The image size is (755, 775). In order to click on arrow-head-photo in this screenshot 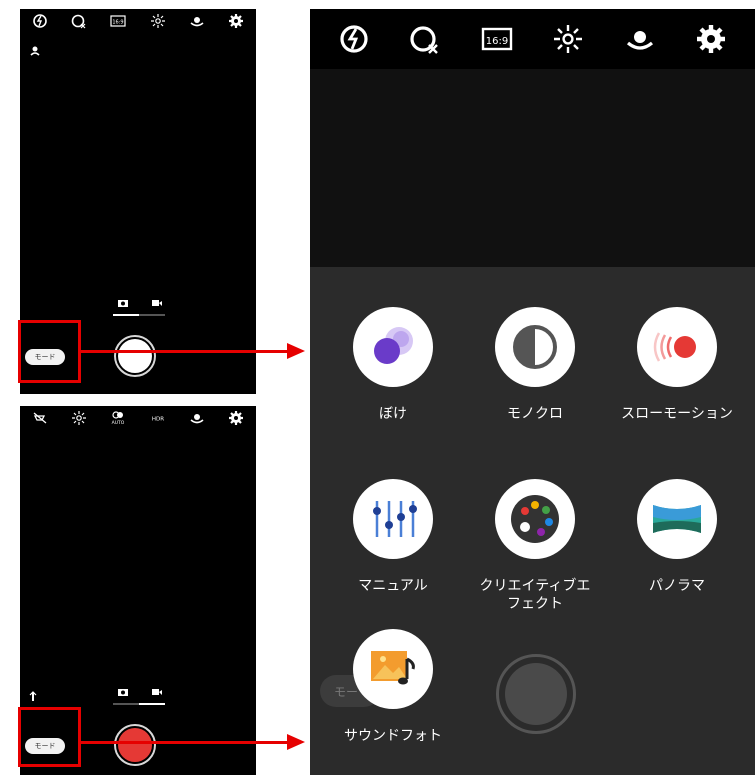, I will do `click(296, 351)`.